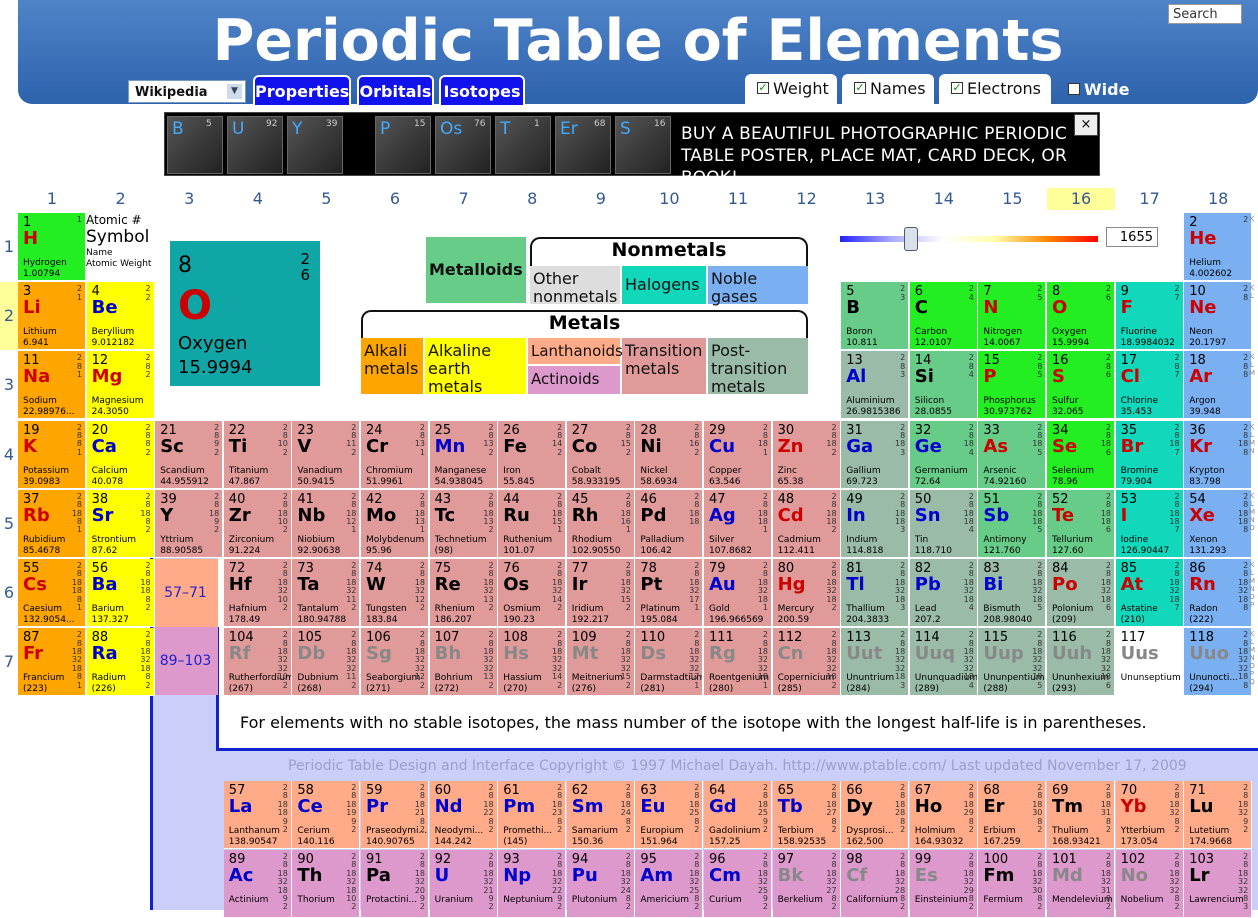  I want to click on element-cell-pr: 59 Pr Praseodymi... 140.90765 2 8 18 21 8 2, so click(395, 815).